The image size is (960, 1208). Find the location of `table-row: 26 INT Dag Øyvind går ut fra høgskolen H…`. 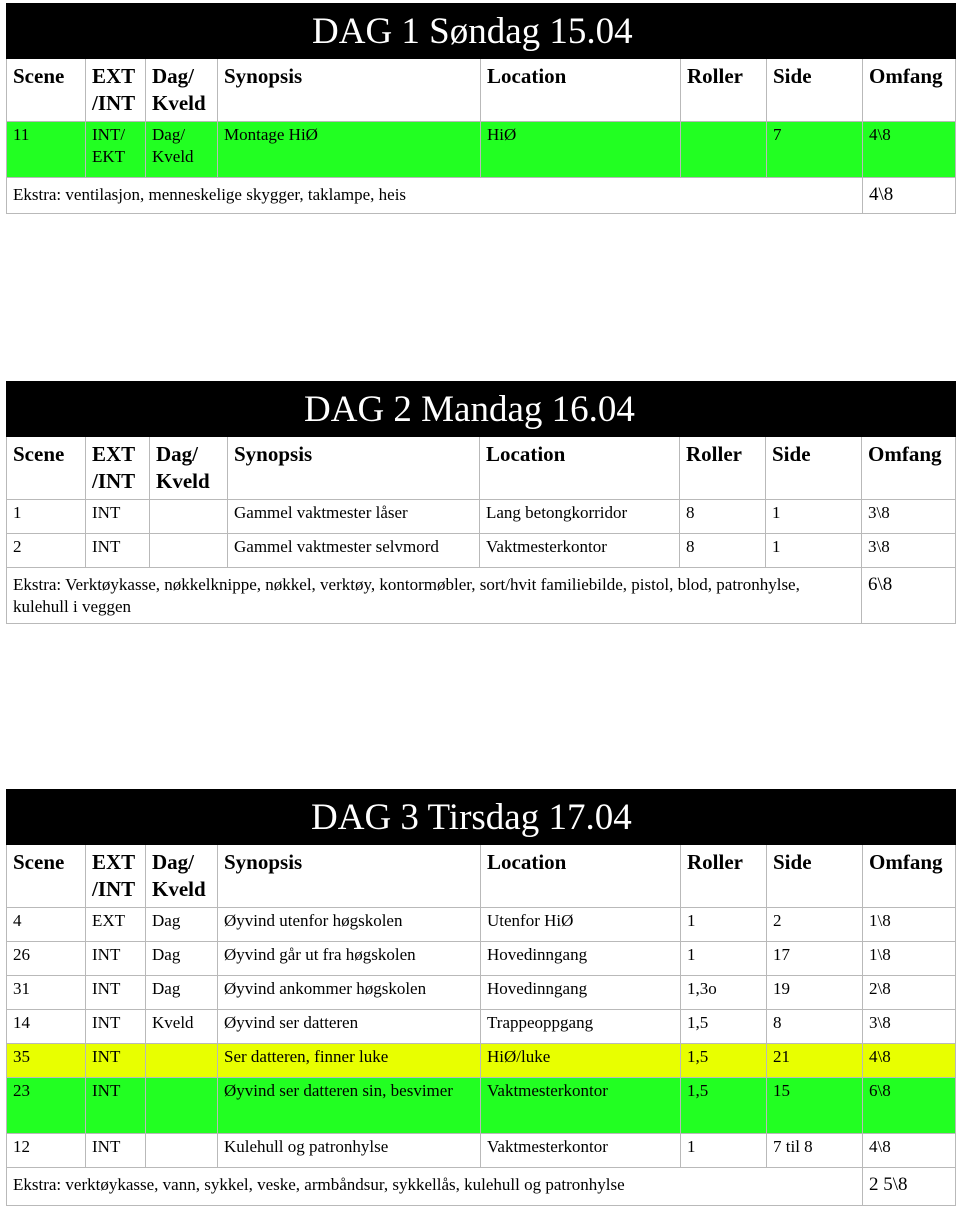

table-row: 26 INT Dag Øyvind går ut fra høgskolen H… is located at coordinates (481, 958).